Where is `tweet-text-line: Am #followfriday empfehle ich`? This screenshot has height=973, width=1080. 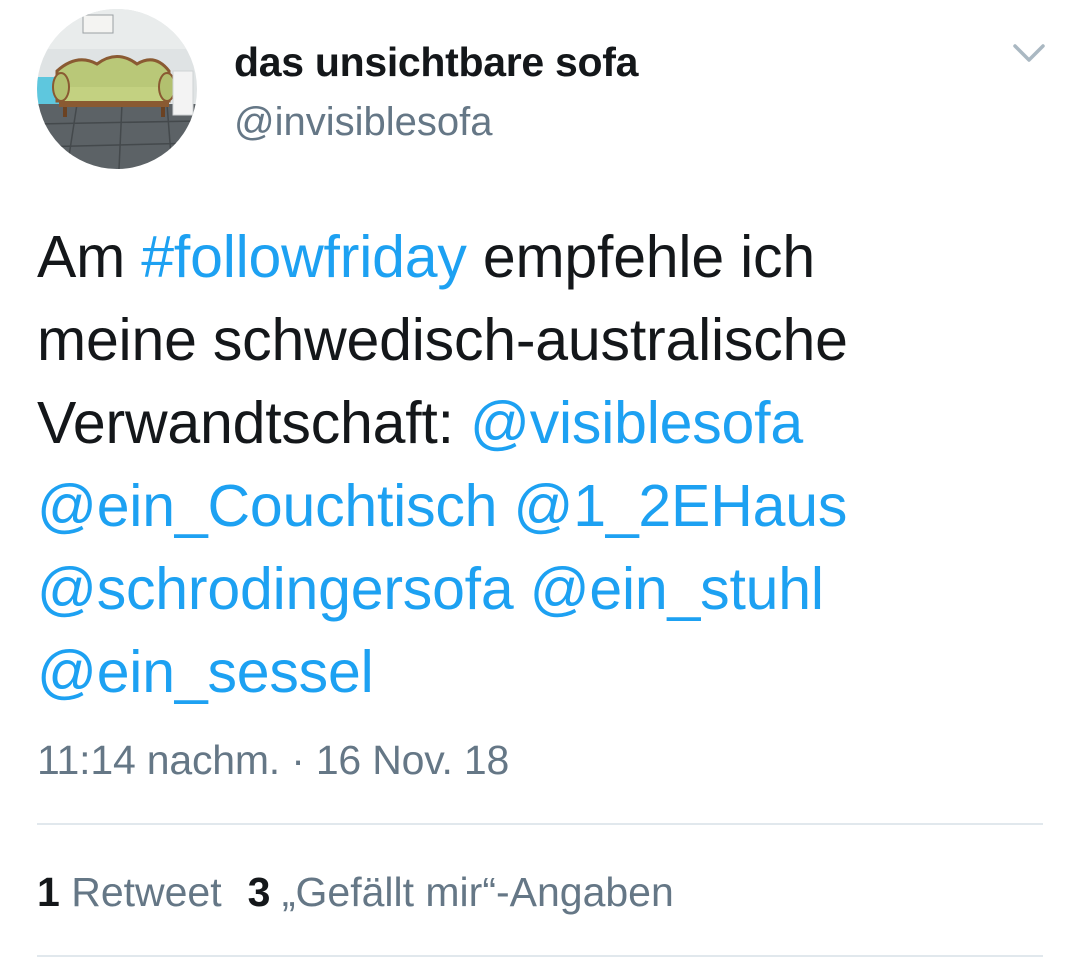
tweet-text-line: Am #followfriday empfehle ich is located at coordinates (542, 257).